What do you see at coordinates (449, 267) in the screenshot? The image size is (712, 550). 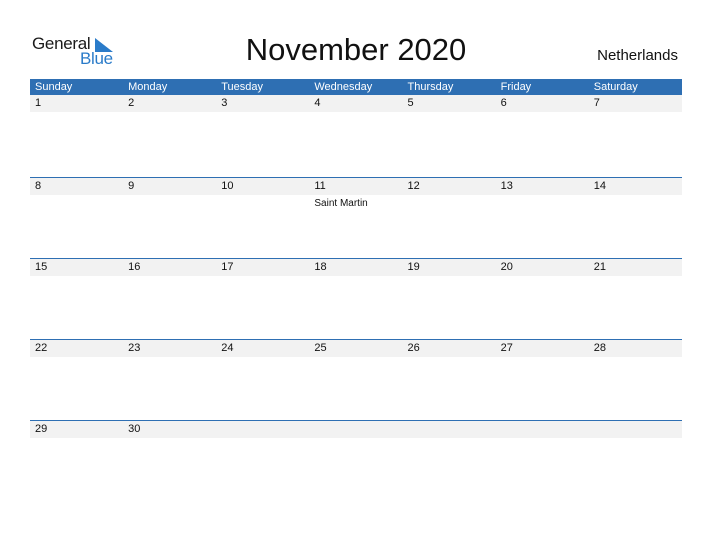 I see `day-cell: 19` at bounding box center [449, 267].